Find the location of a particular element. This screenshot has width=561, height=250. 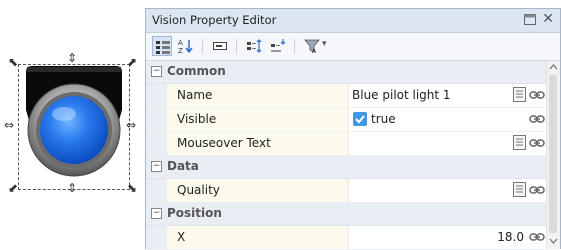

resize-handle-sw-icon: ⬋ is located at coordinates (13, 188).